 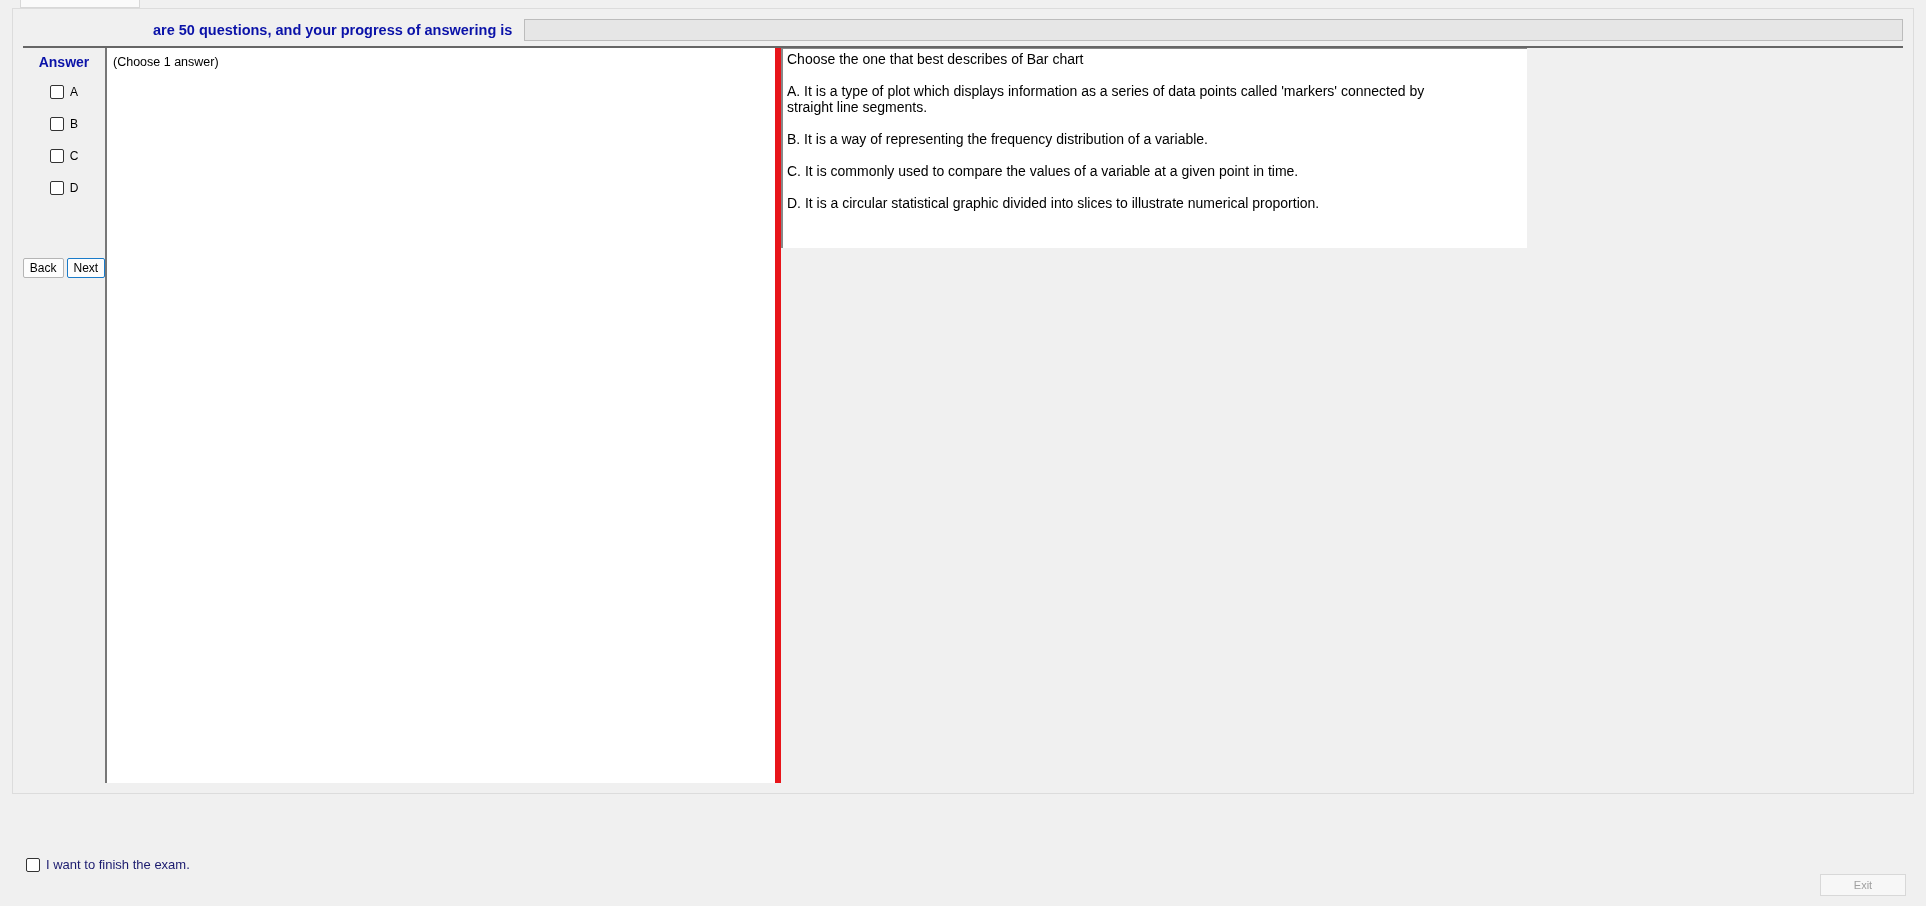 What do you see at coordinates (43, 268) in the screenshot?
I see `nav-button: Back` at bounding box center [43, 268].